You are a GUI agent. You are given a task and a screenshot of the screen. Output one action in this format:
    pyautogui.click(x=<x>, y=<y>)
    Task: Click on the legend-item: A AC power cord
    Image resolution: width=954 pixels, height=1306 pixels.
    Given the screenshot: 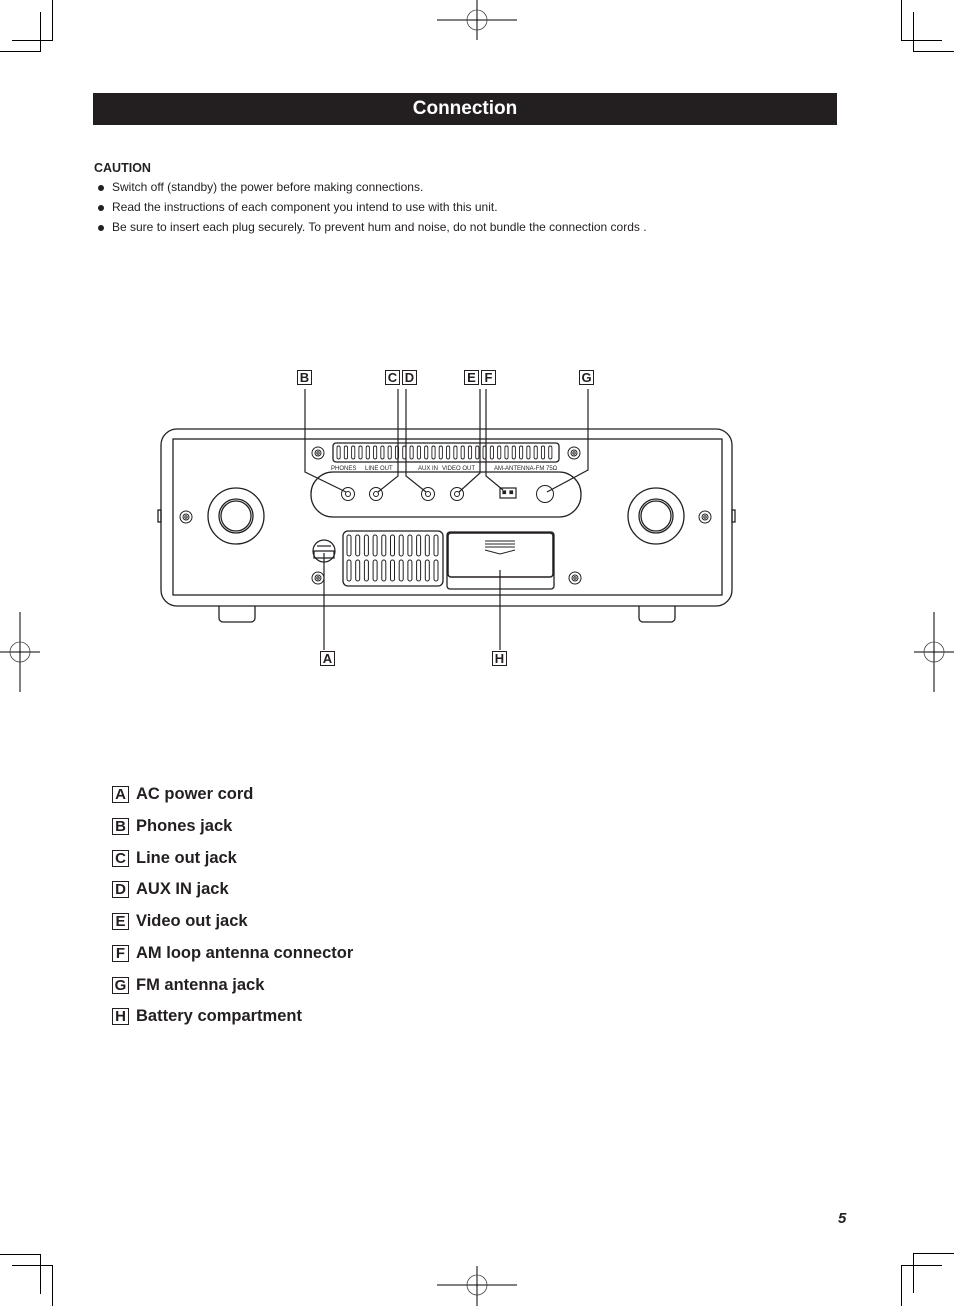 What is the action you would take?
    pyautogui.click(x=182, y=794)
    